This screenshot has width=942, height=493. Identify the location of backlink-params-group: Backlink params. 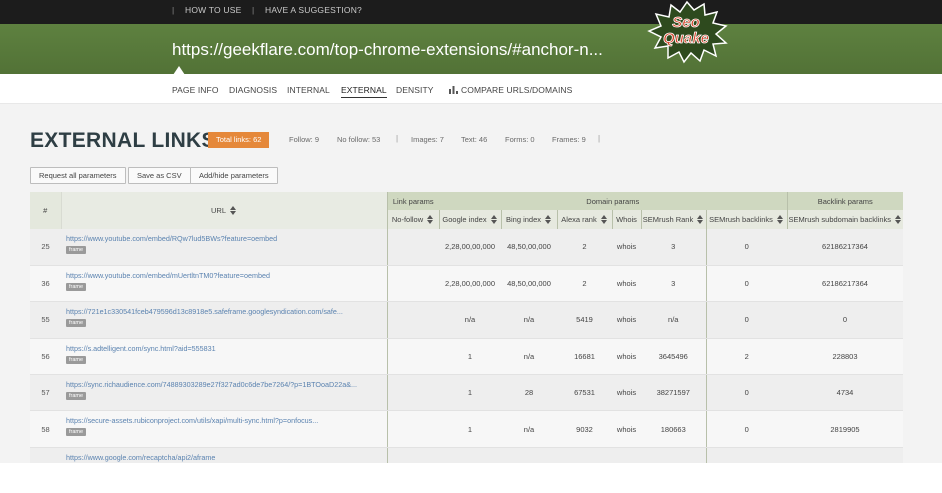
(844, 201).